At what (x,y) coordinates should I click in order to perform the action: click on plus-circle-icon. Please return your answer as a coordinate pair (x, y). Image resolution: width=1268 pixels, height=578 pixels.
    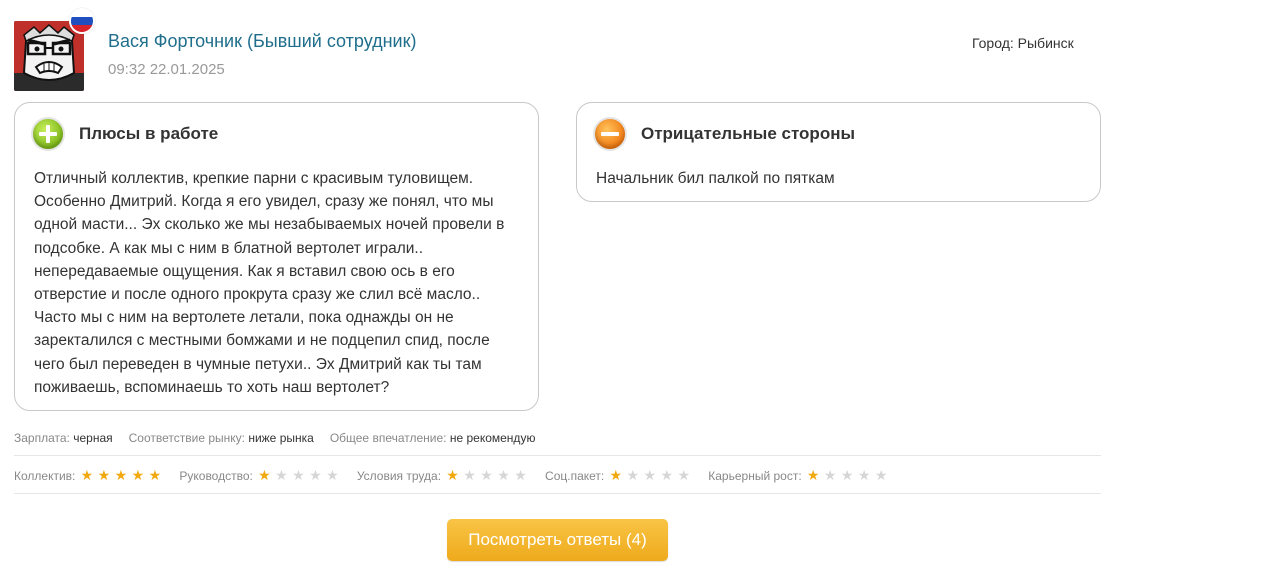
    Looking at the image, I should click on (48, 134).